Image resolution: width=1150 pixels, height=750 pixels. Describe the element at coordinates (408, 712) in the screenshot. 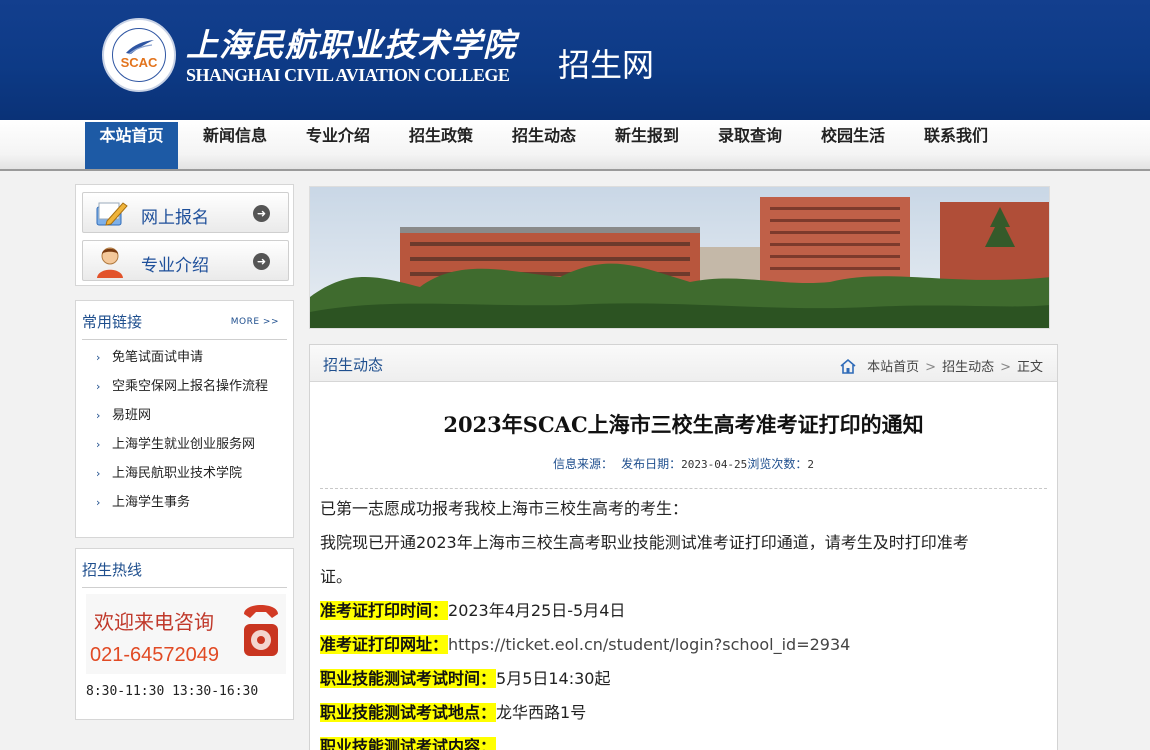

I see `field-label: 职业技能测试考试地点：` at that location.